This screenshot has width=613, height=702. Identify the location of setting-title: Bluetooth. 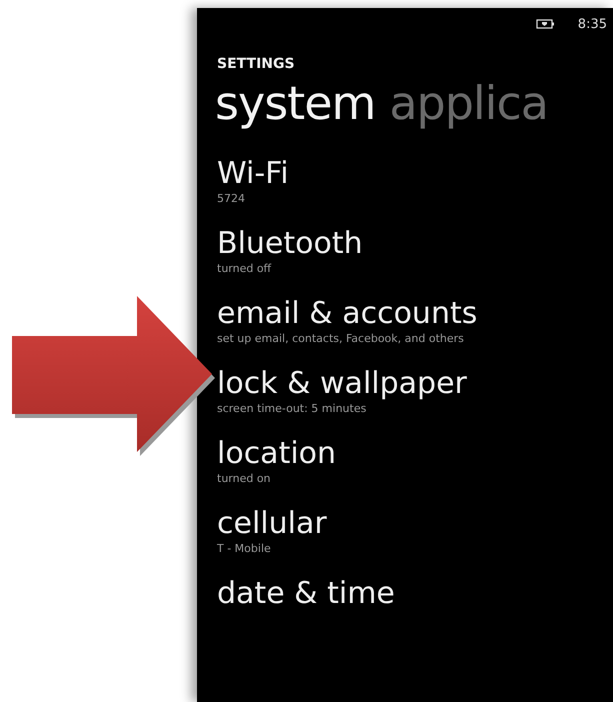
(415, 244).